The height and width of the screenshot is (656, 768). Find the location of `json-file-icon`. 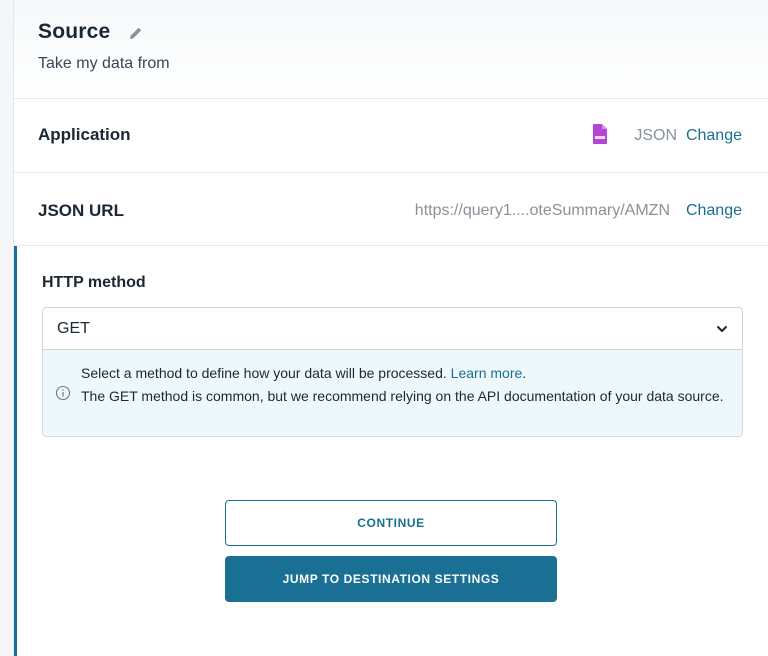

json-file-icon is located at coordinates (600, 134).